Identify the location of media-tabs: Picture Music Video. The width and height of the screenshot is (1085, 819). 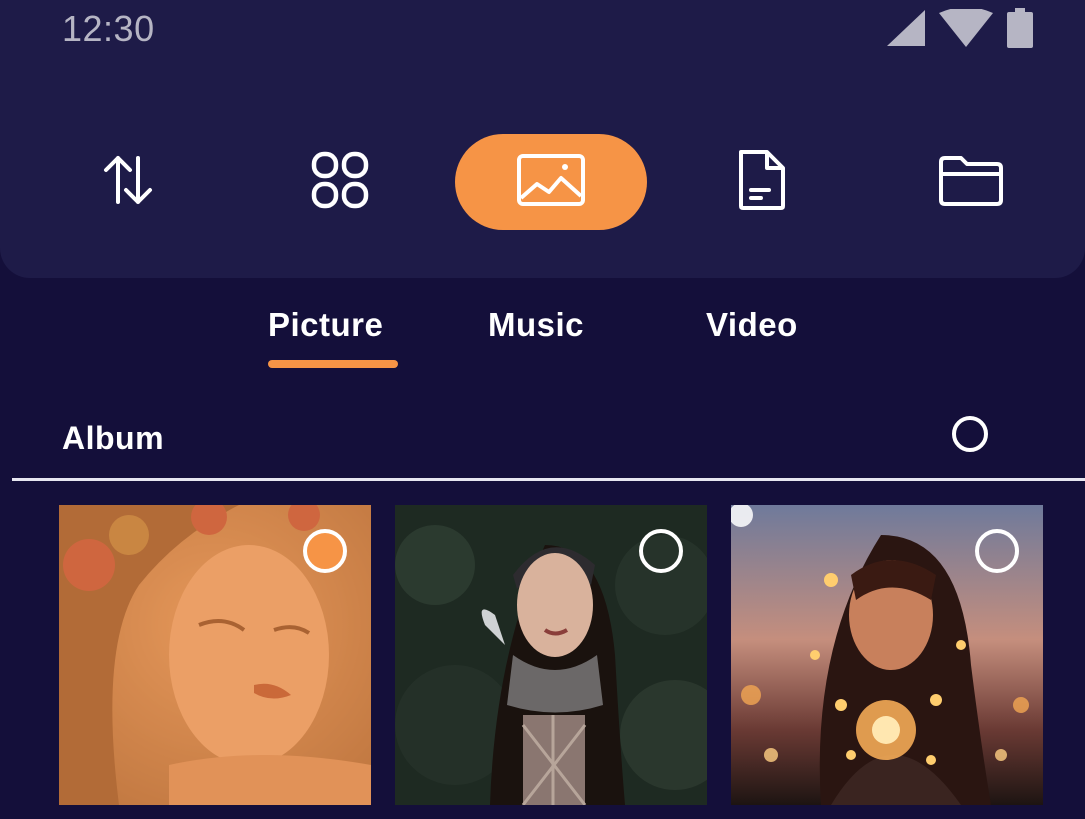
(542, 335).